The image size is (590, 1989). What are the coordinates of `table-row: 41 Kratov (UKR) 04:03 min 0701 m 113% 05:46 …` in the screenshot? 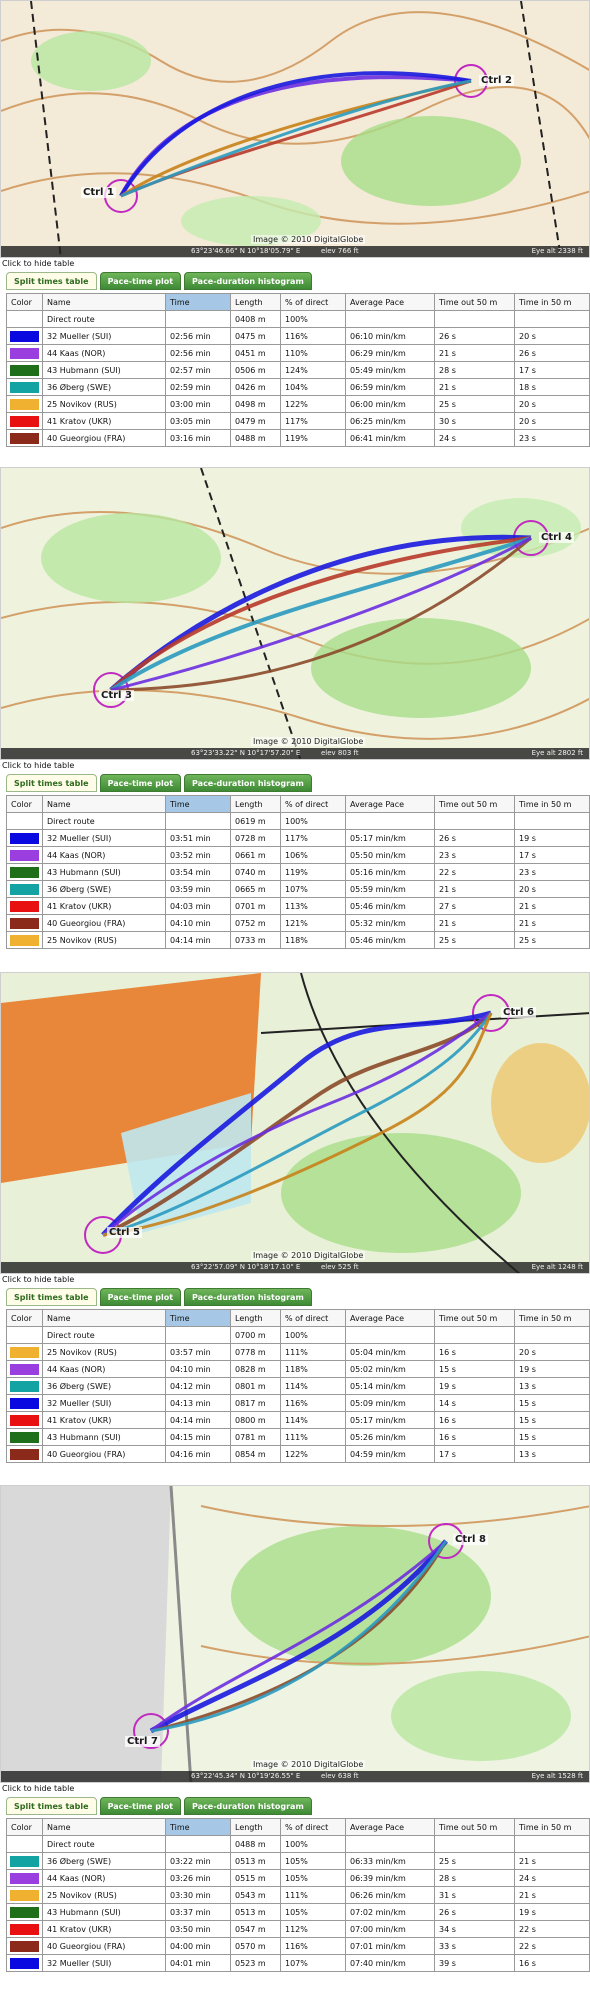 It's located at (298, 906).